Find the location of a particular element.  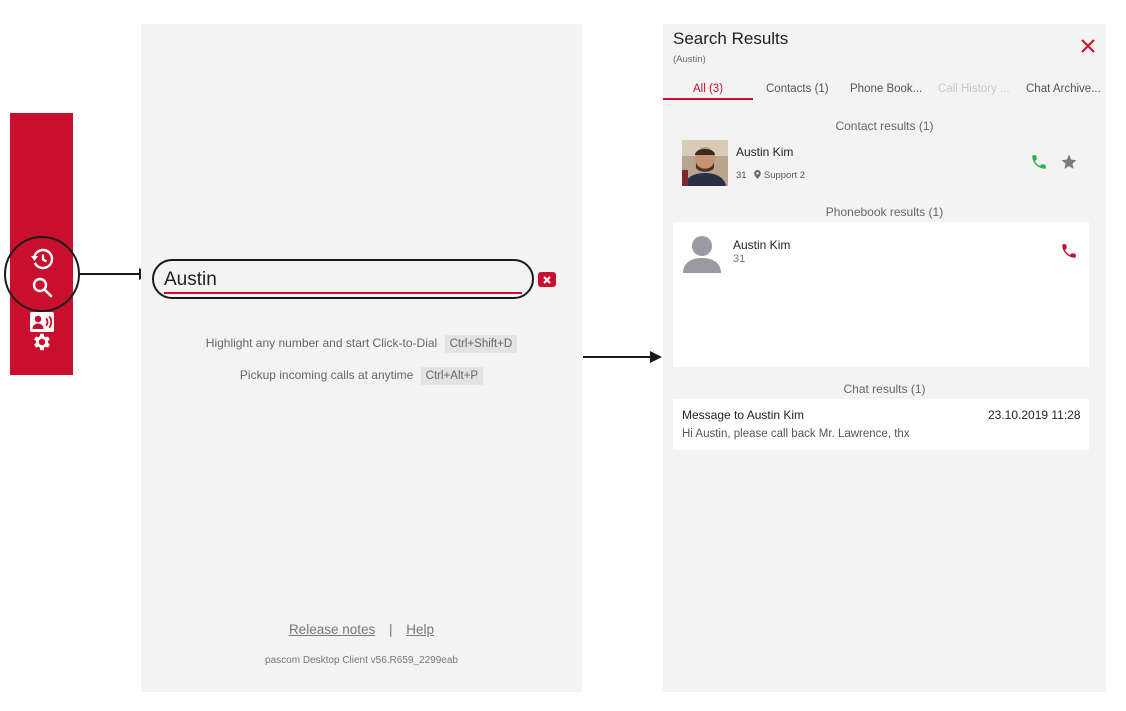

version-label: pascom Desktop Client v56.R659_2299eab is located at coordinates (361, 660).